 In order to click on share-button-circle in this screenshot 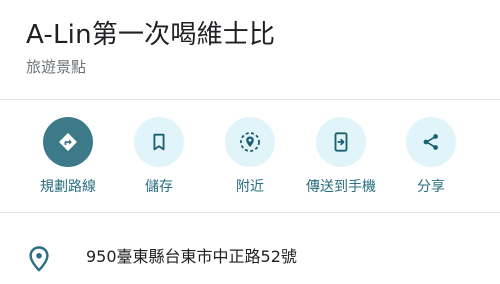, I will do `click(431, 142)`.